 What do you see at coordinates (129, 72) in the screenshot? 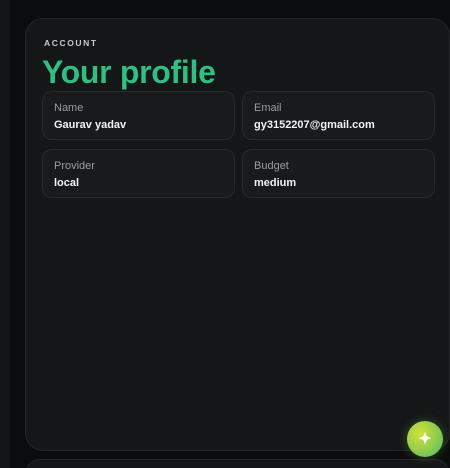
I see `page-title: Your profile` at bounding box center [129, 72].